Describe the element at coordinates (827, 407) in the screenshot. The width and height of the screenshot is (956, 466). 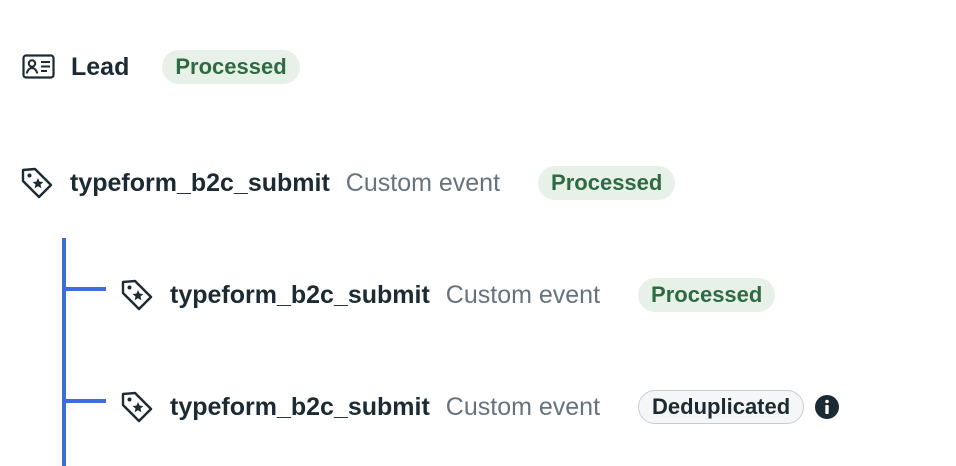
I see `info-icon` at that location.